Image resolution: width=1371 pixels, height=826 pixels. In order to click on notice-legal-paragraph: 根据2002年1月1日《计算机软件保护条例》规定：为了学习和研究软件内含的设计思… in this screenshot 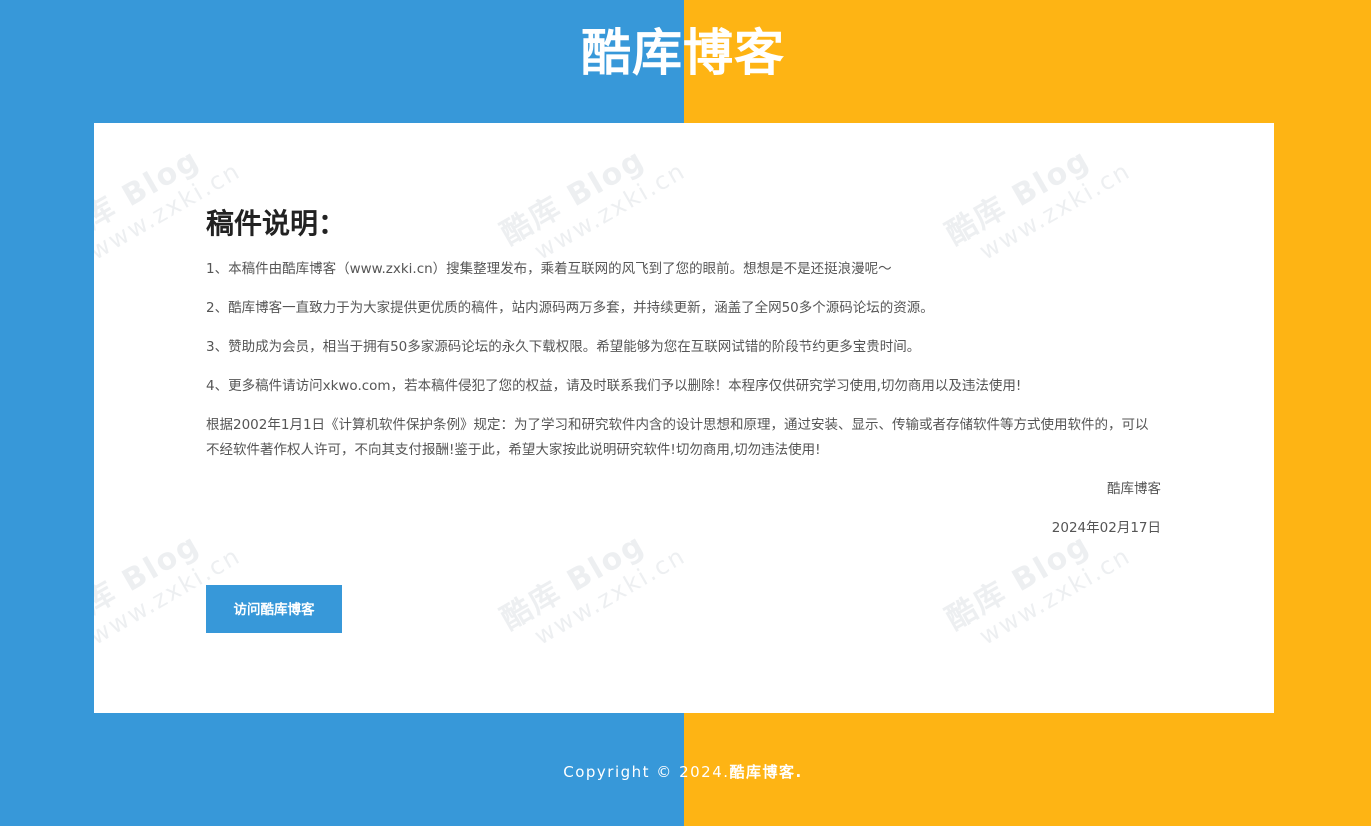, I will do `click(677, 437)`.